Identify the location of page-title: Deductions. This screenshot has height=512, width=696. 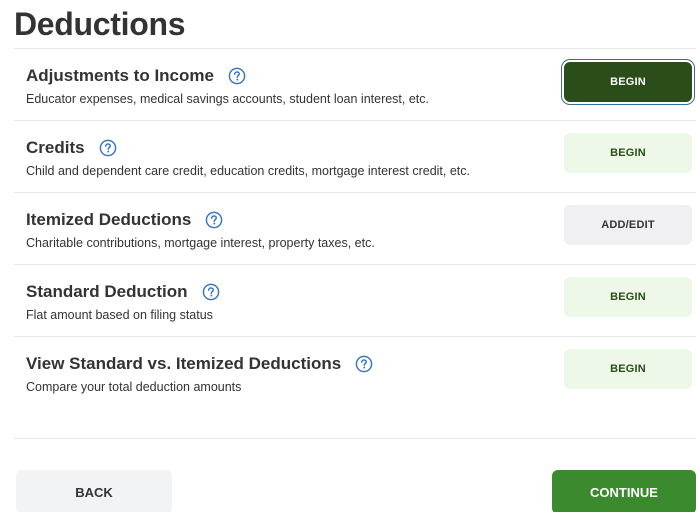
(100, 24).